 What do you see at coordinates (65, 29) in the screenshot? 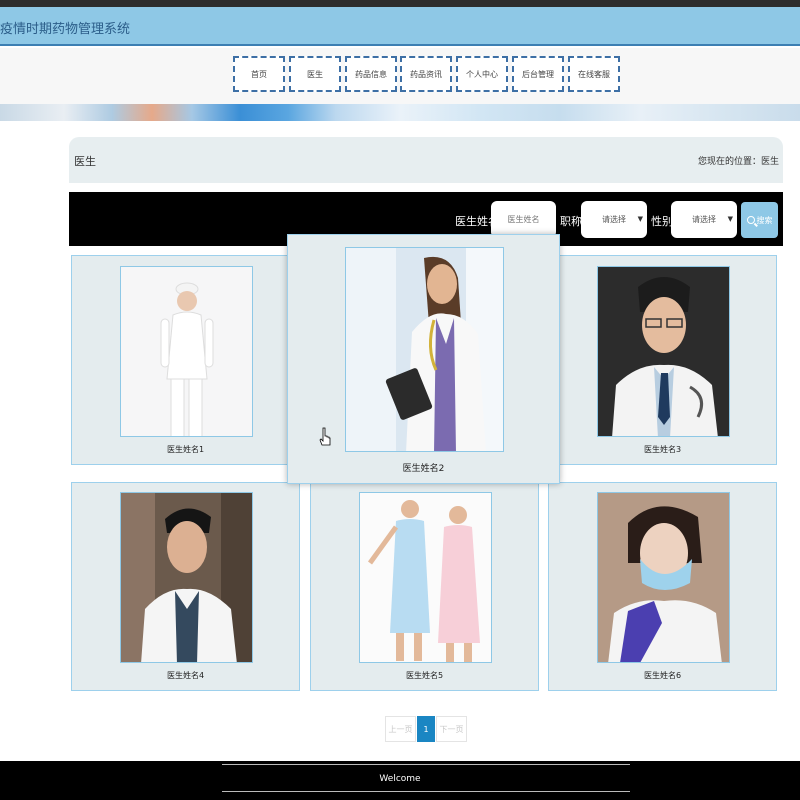
I see `site-title: 疫情时期药物管理系统` at bounding box center [65, 29].